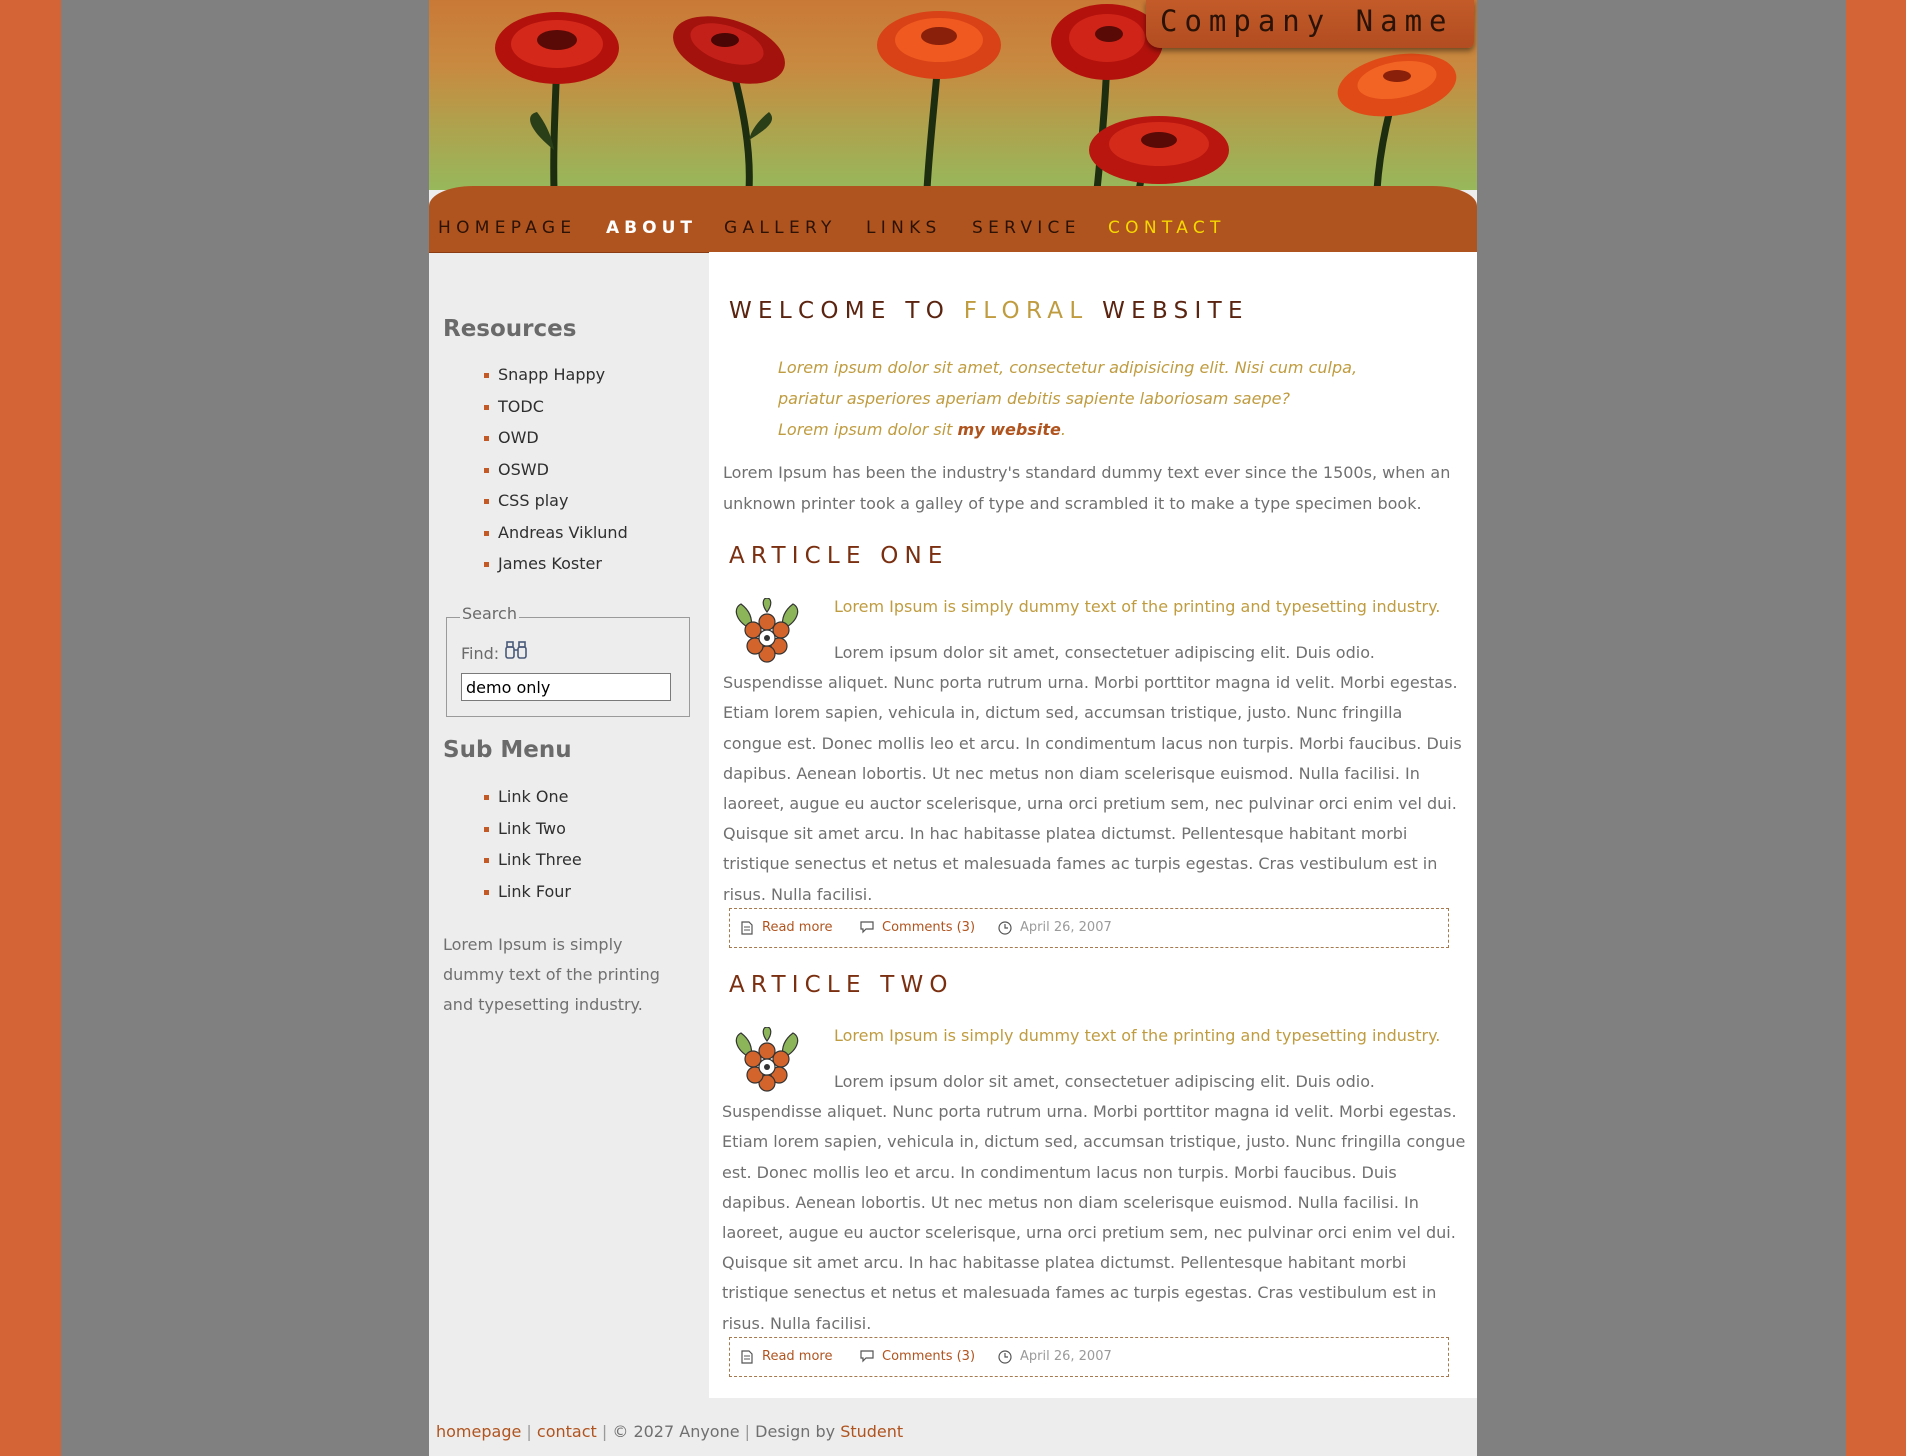 The image size is (1906, 1456). I want to click on submenu-list: Link One Link Two Link Three Link Four, so click(533, 850).